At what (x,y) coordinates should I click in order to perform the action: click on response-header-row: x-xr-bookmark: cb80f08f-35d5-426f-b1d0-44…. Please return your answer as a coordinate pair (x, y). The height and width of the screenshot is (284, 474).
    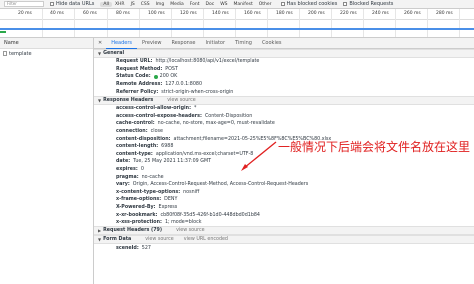
    Looking at the image, I should click on (284, 215).